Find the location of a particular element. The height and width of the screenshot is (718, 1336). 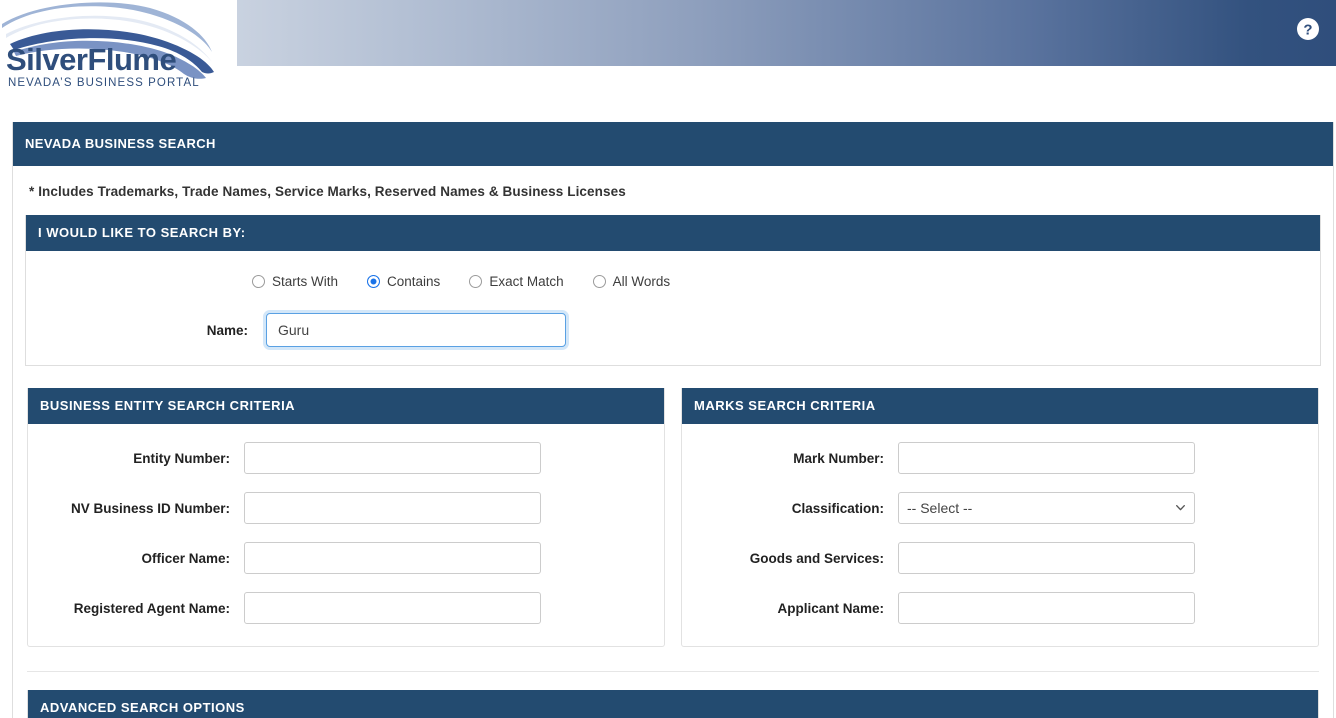

radio-starts-with-label: Starts With is located at coordinates (305, 281).